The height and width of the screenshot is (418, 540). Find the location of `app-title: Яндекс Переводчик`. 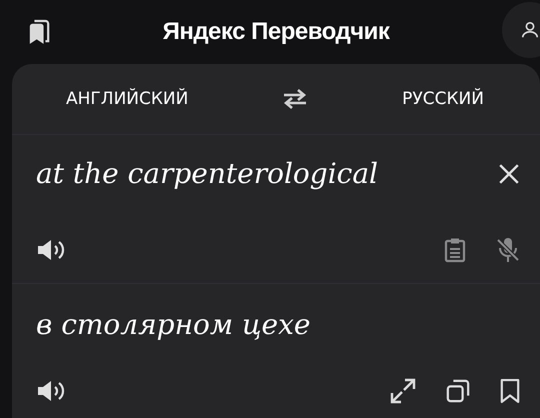

app-title: Яндекс Переводчик is located at coordinates (276, 32).